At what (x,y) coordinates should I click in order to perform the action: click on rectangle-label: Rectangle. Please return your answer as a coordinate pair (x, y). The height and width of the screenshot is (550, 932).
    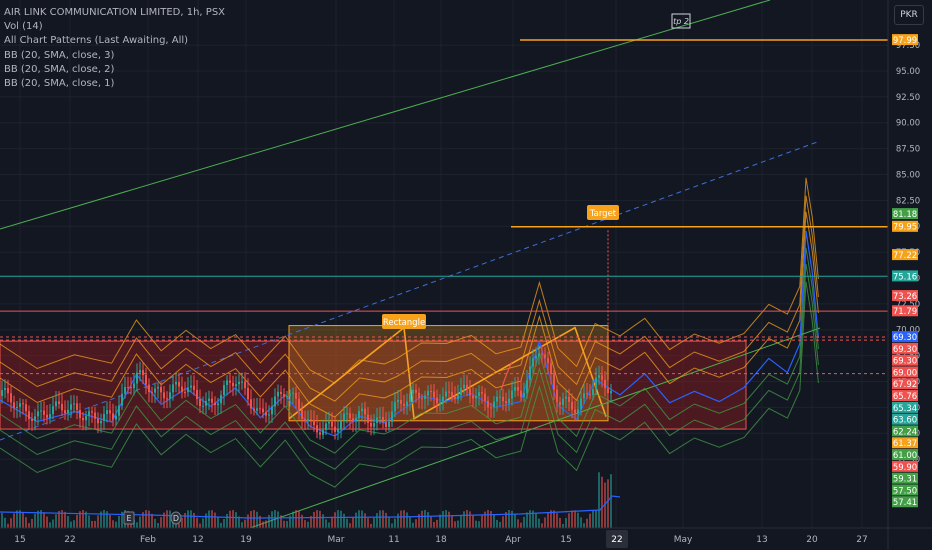
    Looking at the image, I should click on (404, 323).